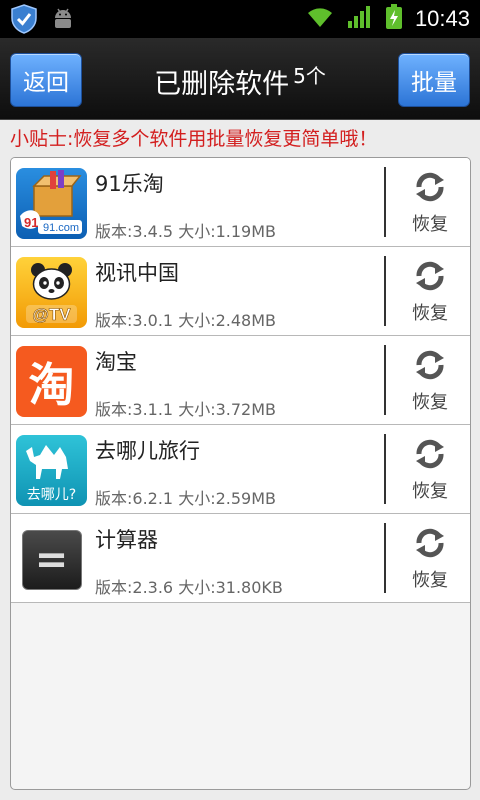 The height and width of the screenshot is (800, 480). Describe the element at coordinates (309, 76) in the screenshot. I see `deleted-count: 5个` at that location.